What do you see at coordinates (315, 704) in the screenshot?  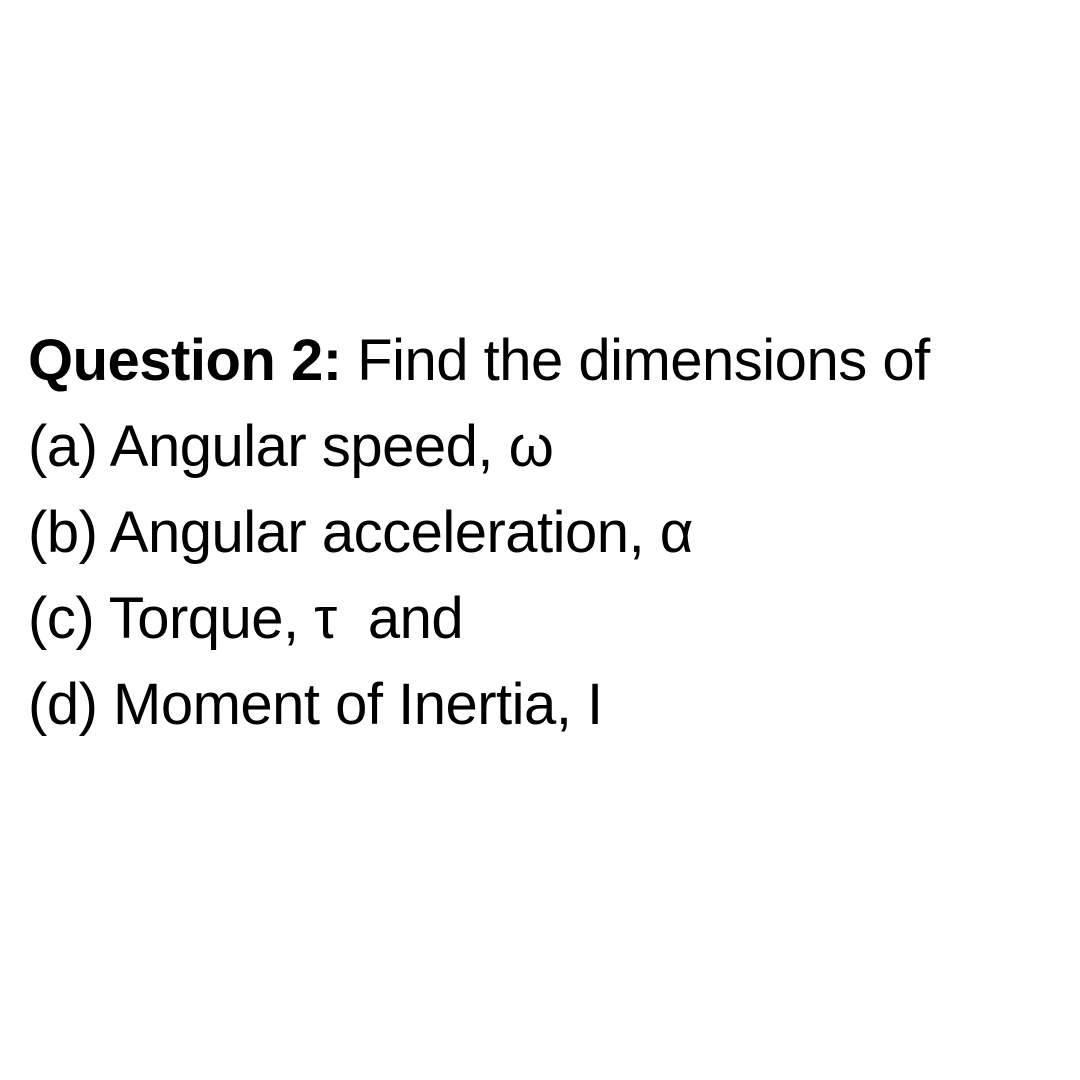 I see `question-part-d: (d) Moment of Inertia, I` at bounding box center [315, 704].